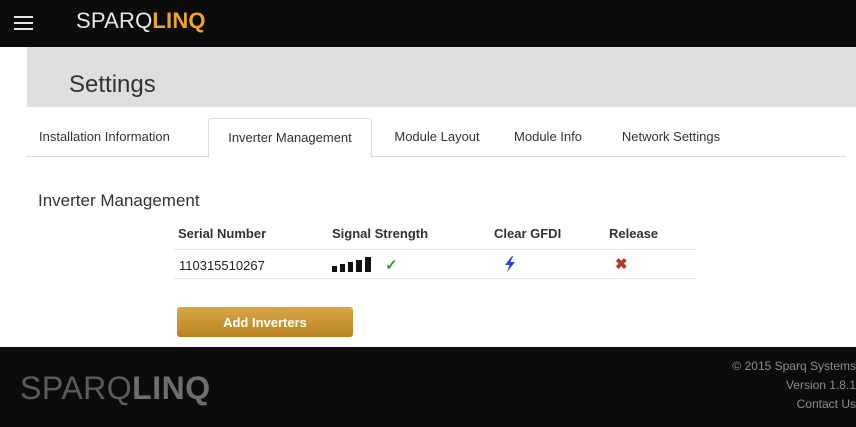  What do you see at coordinates (621, 264) in the screenshot?
I see `x-icon: ✖` at bounding box center [621, 264].